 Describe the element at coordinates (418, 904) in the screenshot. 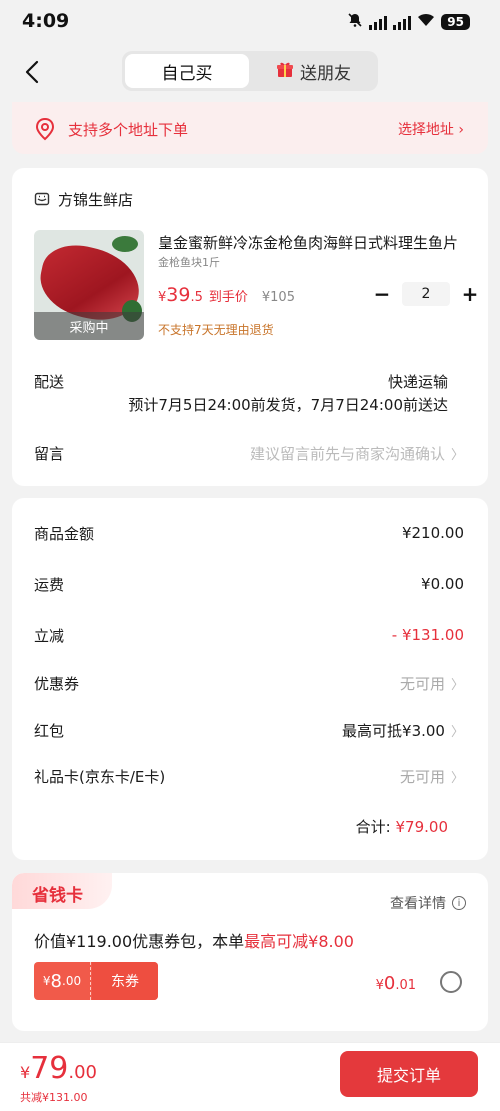

I see `saver-detail-label: 查看详情` at that location.